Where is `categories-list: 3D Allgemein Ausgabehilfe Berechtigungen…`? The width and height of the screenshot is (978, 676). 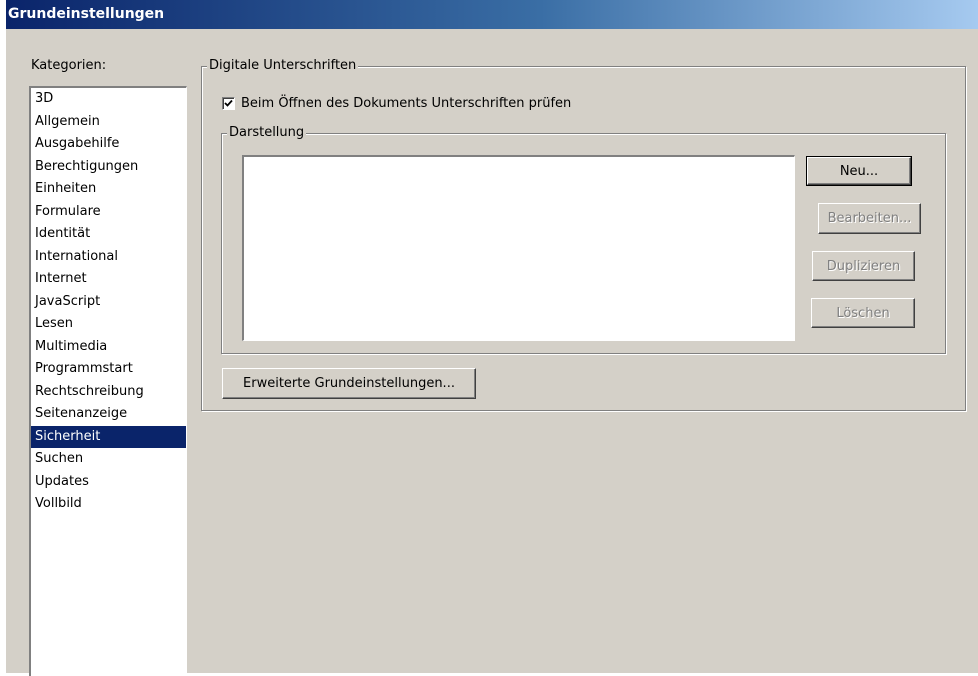 categories-list: 3D Allgemein Ausgabehilfe Berechtigungen… is located at coordinates (108, 381).